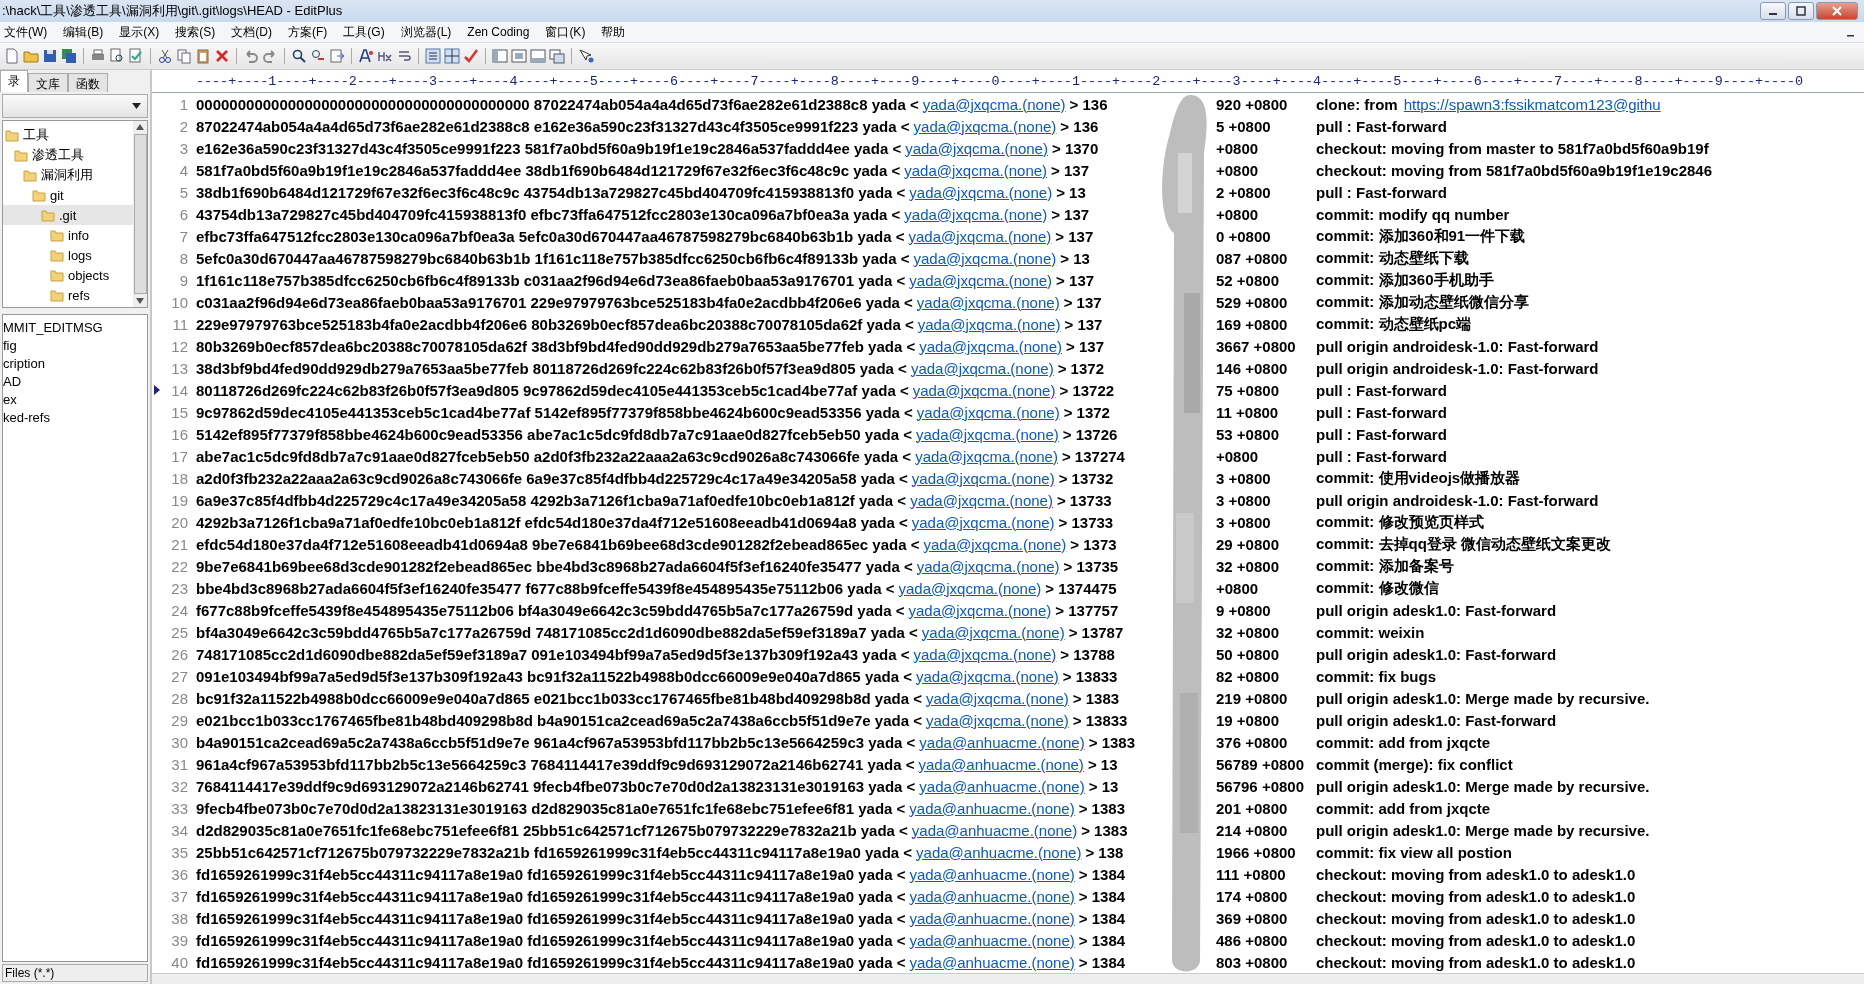 The width and height of the screenshot is (1864, 984). What do you see at coordinates (557, 56) in the screenshot?
I see `window-icon` at bounding box center [557, 56].